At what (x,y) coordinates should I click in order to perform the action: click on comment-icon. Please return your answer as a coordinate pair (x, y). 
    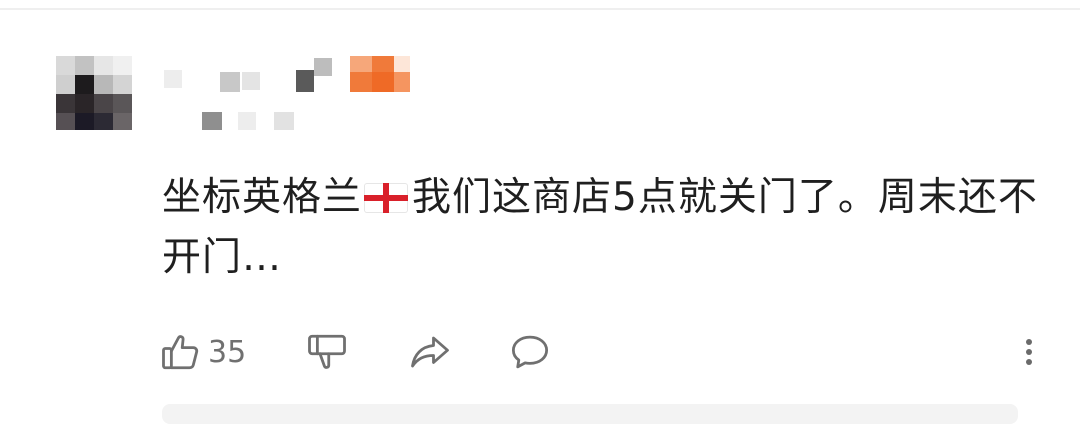
    Looking at the image, I should click on (530, 352).